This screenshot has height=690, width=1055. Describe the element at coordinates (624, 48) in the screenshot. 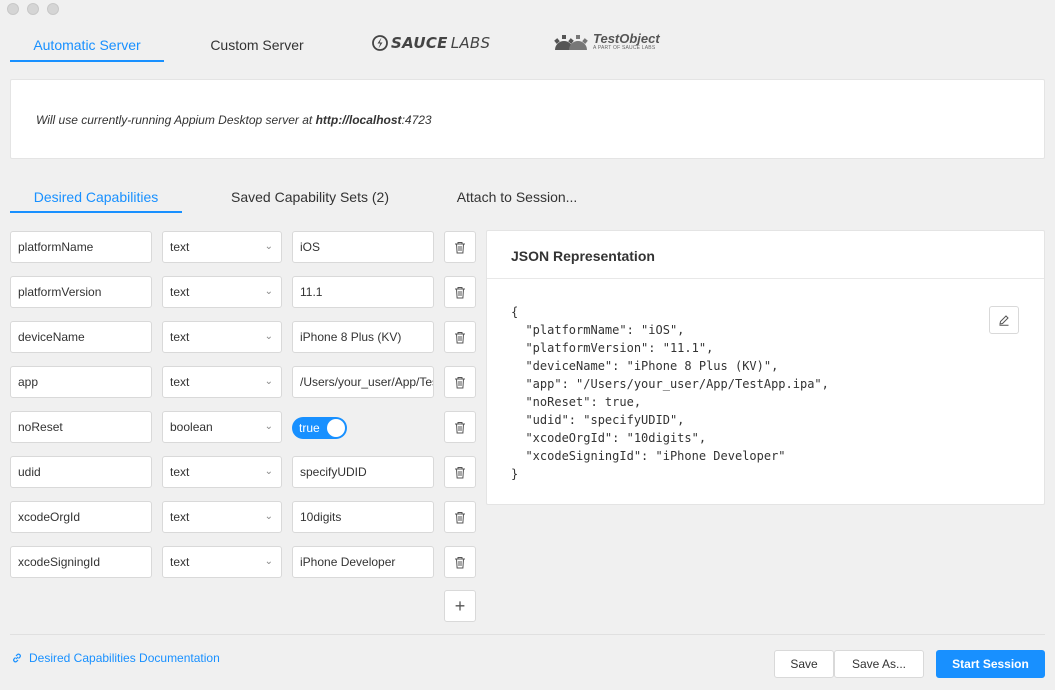

I see `testobject-subtitle: A PART OF SAUCE LABS` at that location.